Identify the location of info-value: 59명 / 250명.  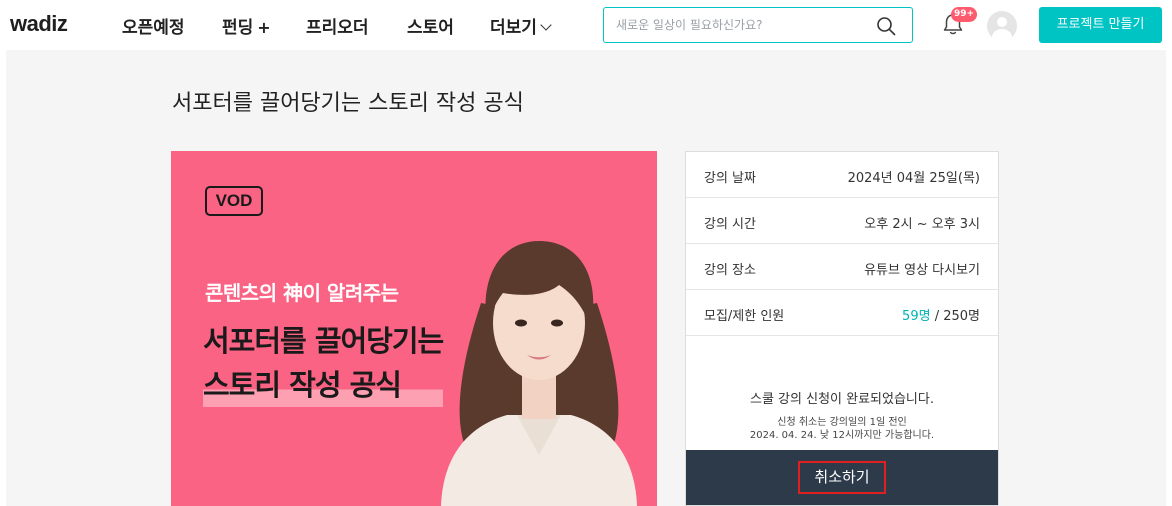
(941, 314).